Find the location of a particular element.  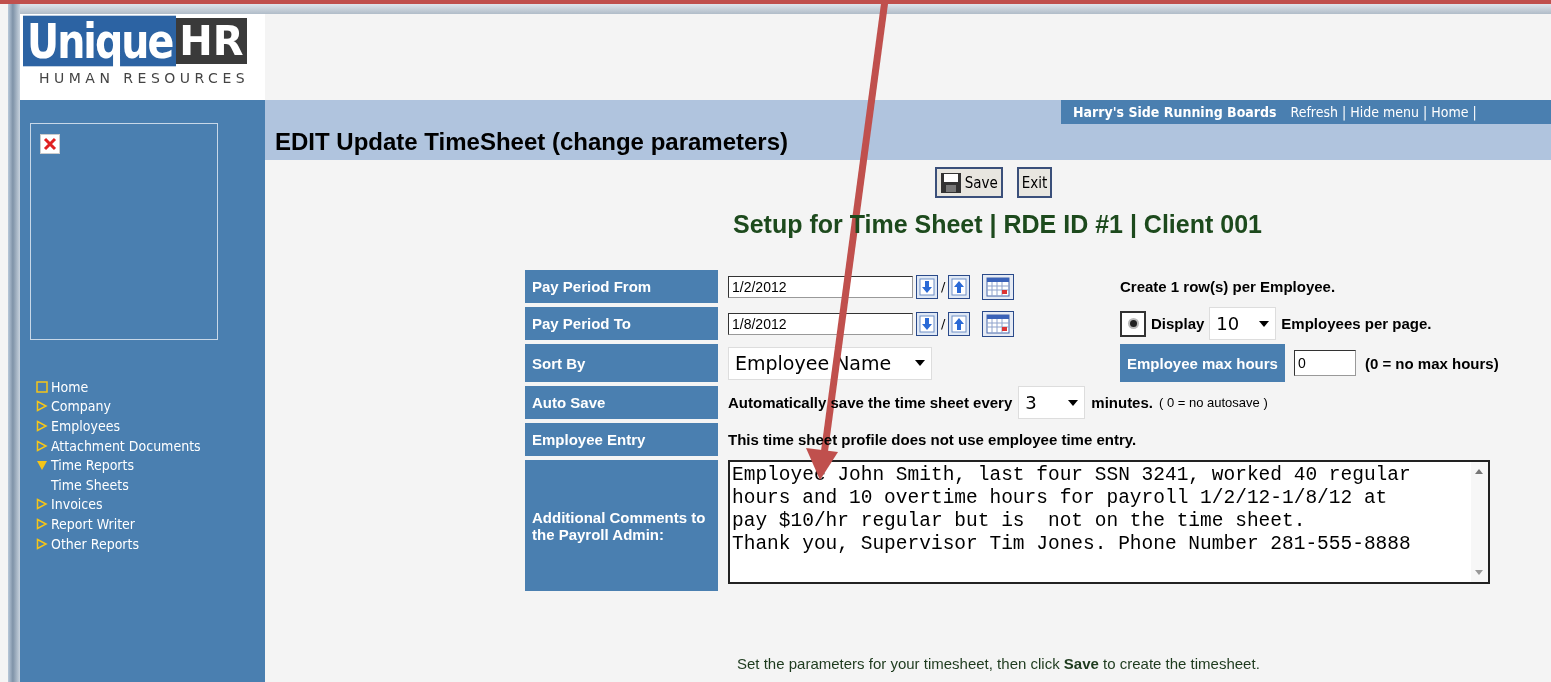

max-hours-field: 0 is located at coordinates (1324, 363).